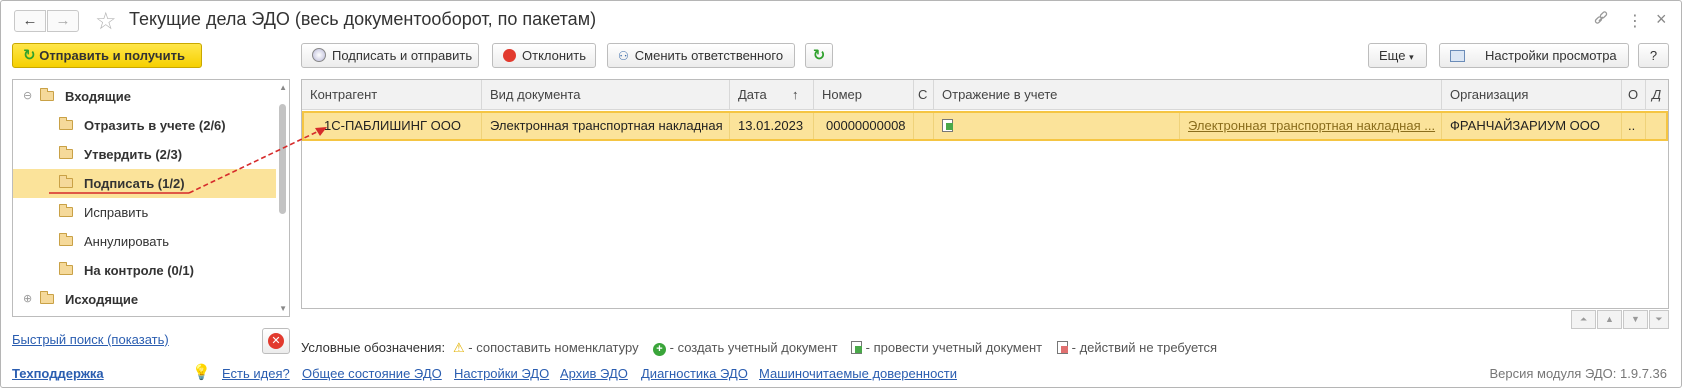 The image size is (1682, 388). Describe the element at coordinates (1578, 373) in the screenshot. I see `module-version: Версия модуля ЭДО: 1.9.7.36` at that location.